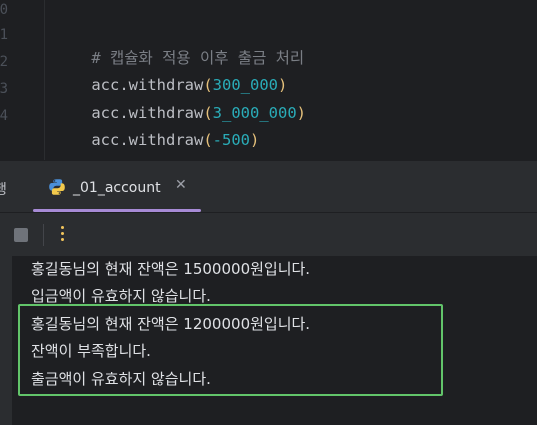 This screenshot has width=537, height=425. Describe the element at coordinates (156, 128) in the screenshot. I see `code-line-withdraw-3: acc.withdraw(-500)` at that location.